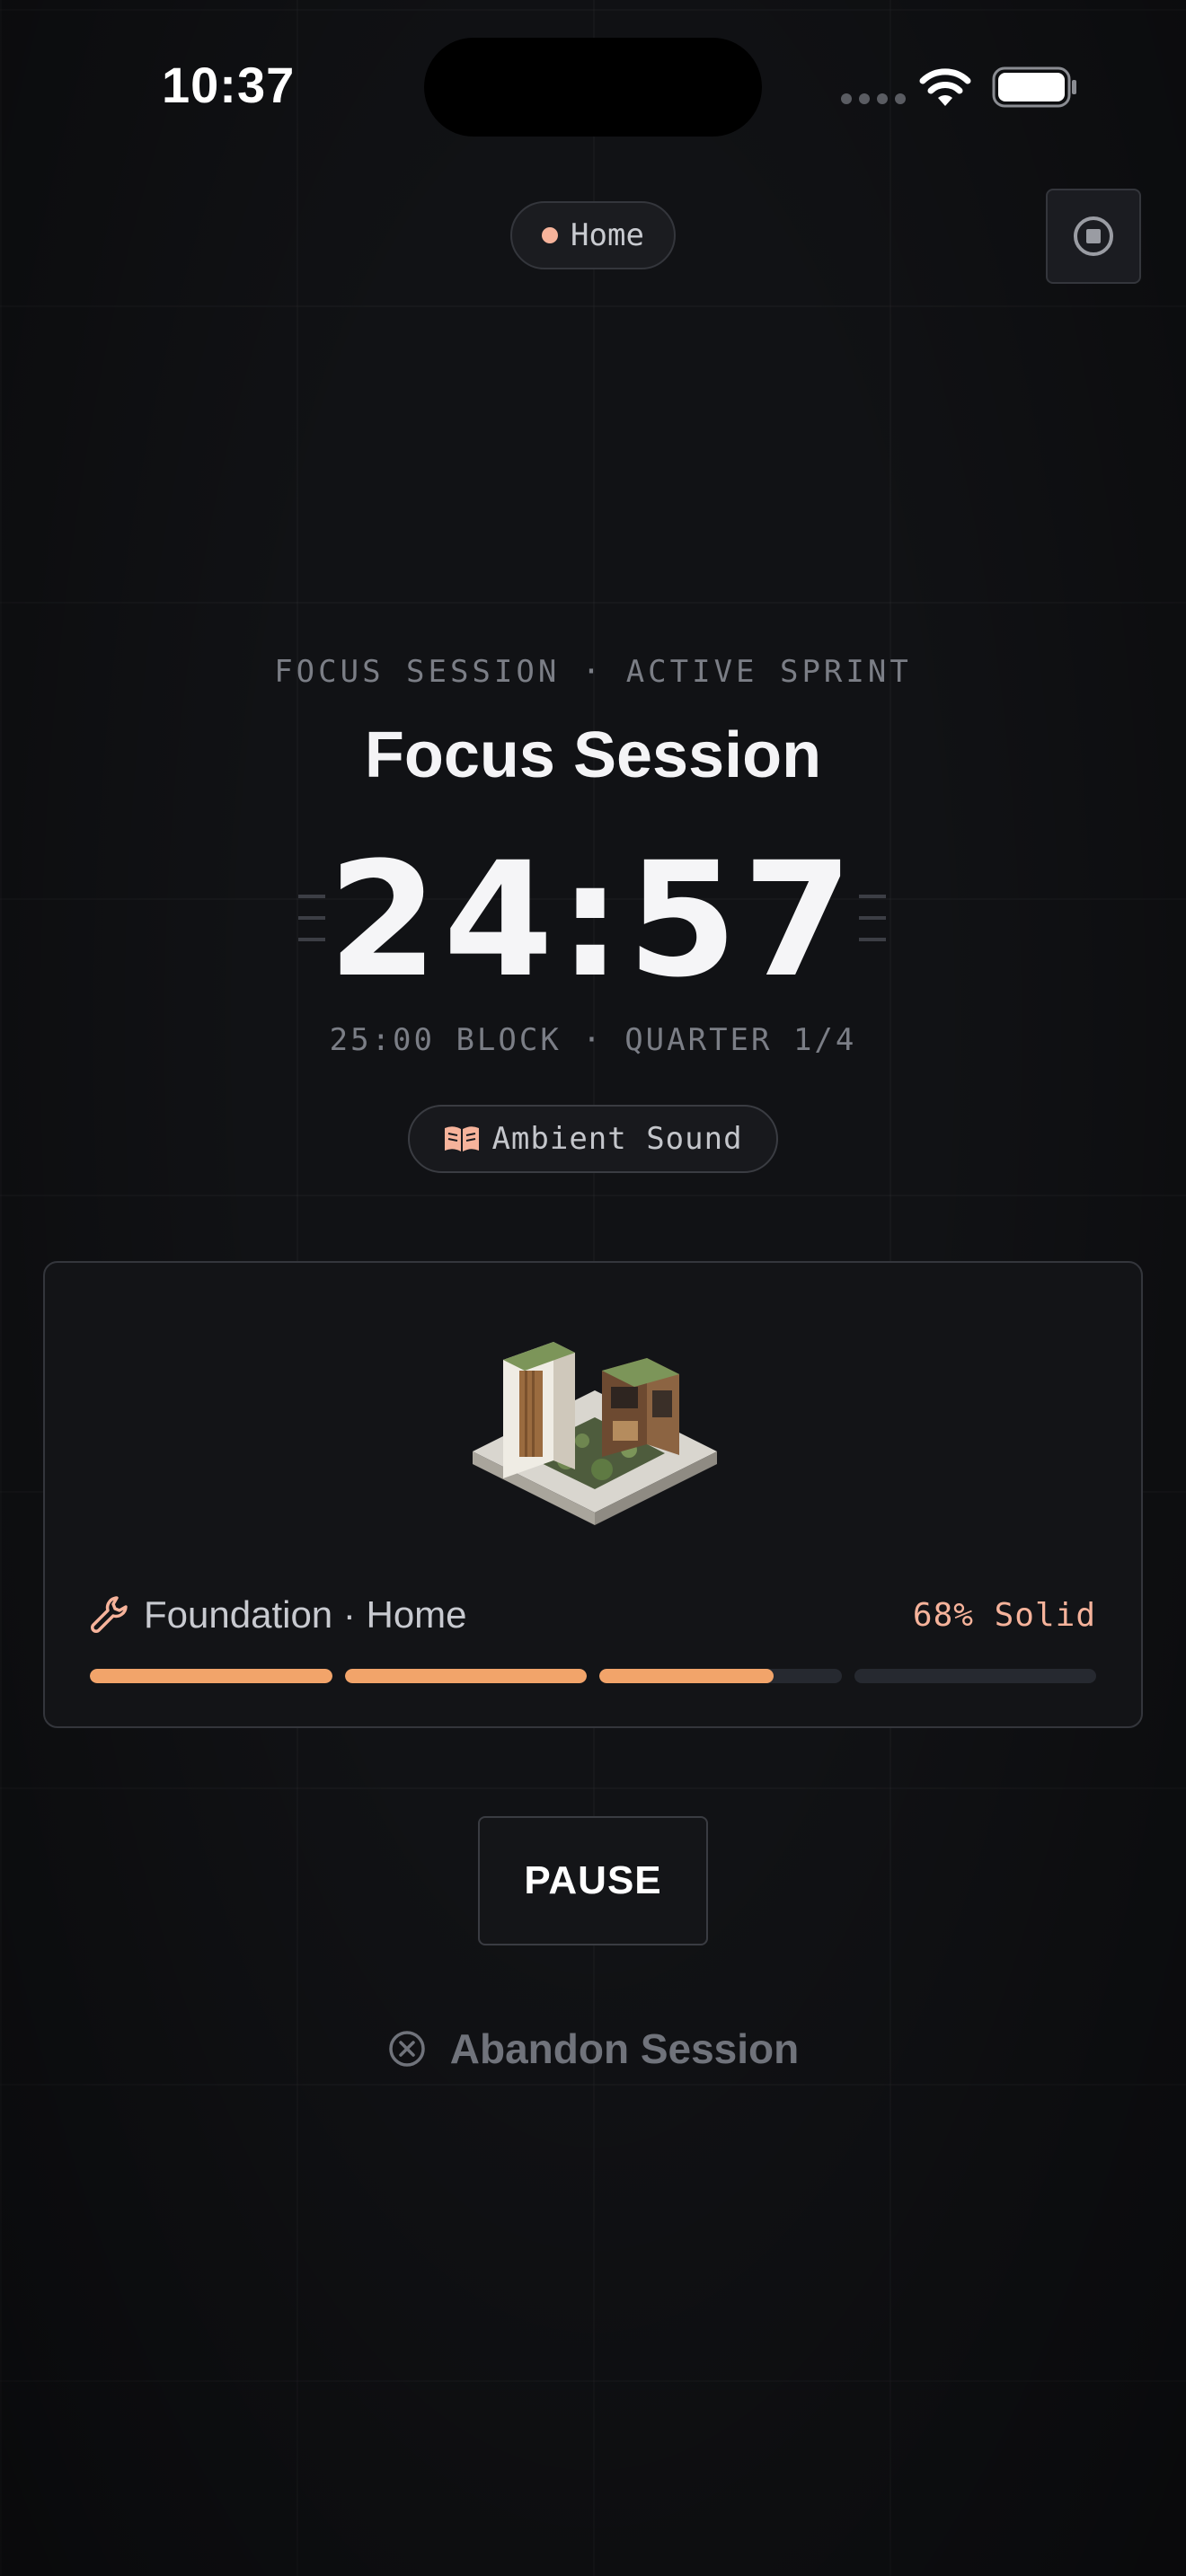 The width and height of the screenshot is (1186, 2576). I want to click on stop-icon, so click(1093, 236).